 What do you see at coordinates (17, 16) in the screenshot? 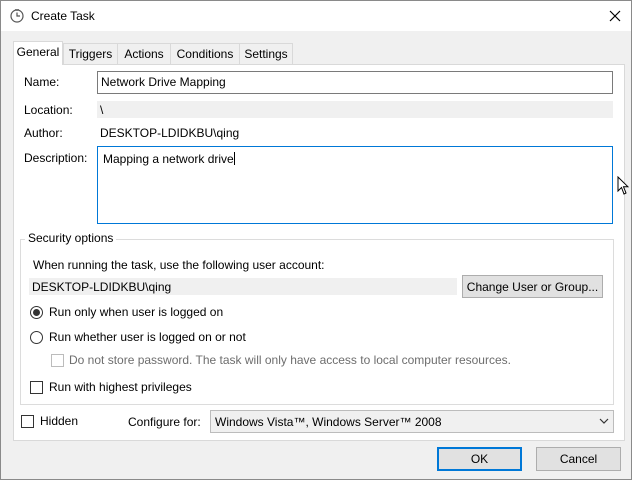
I see `clock-icon` at bounding box center [17, 16].